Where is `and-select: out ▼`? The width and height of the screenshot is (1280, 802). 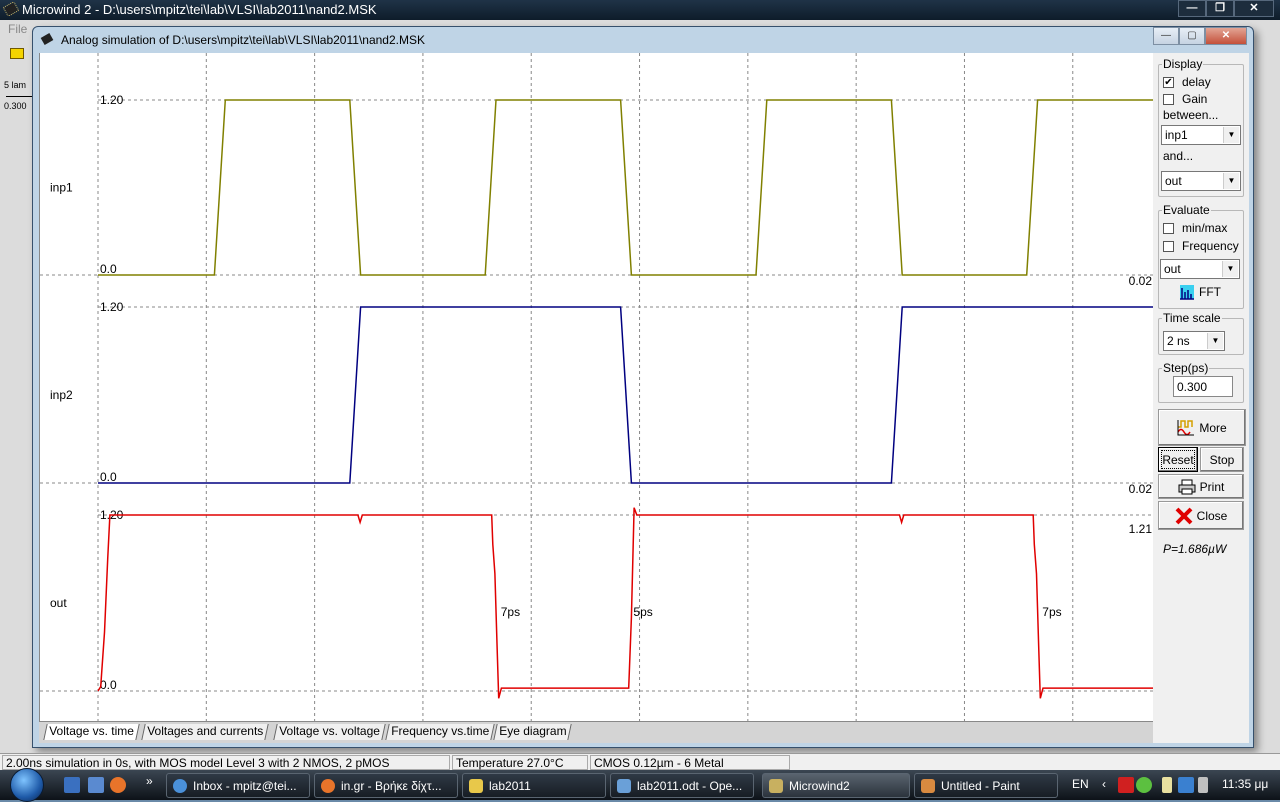
and-select: out ▼ is located at coordinates (1201, 181).